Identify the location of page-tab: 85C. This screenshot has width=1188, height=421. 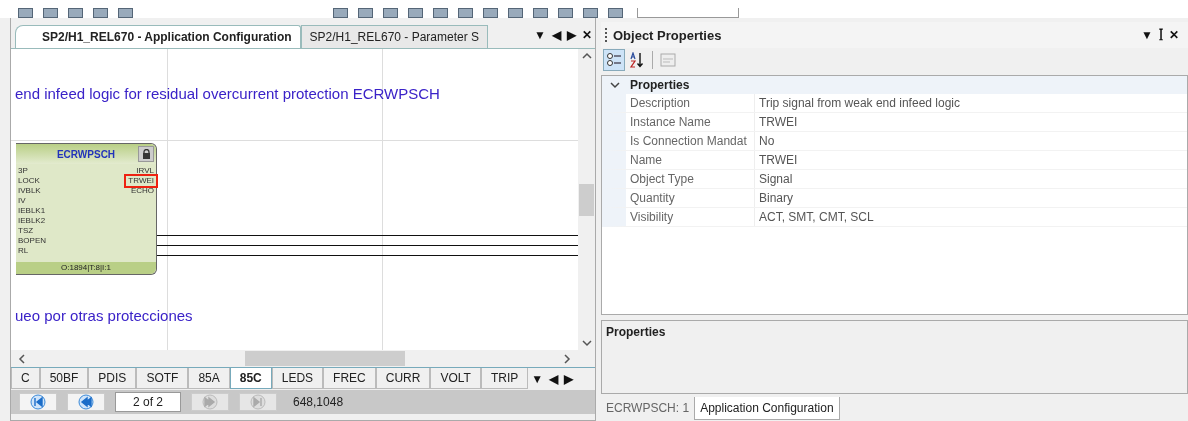
(250, 378).